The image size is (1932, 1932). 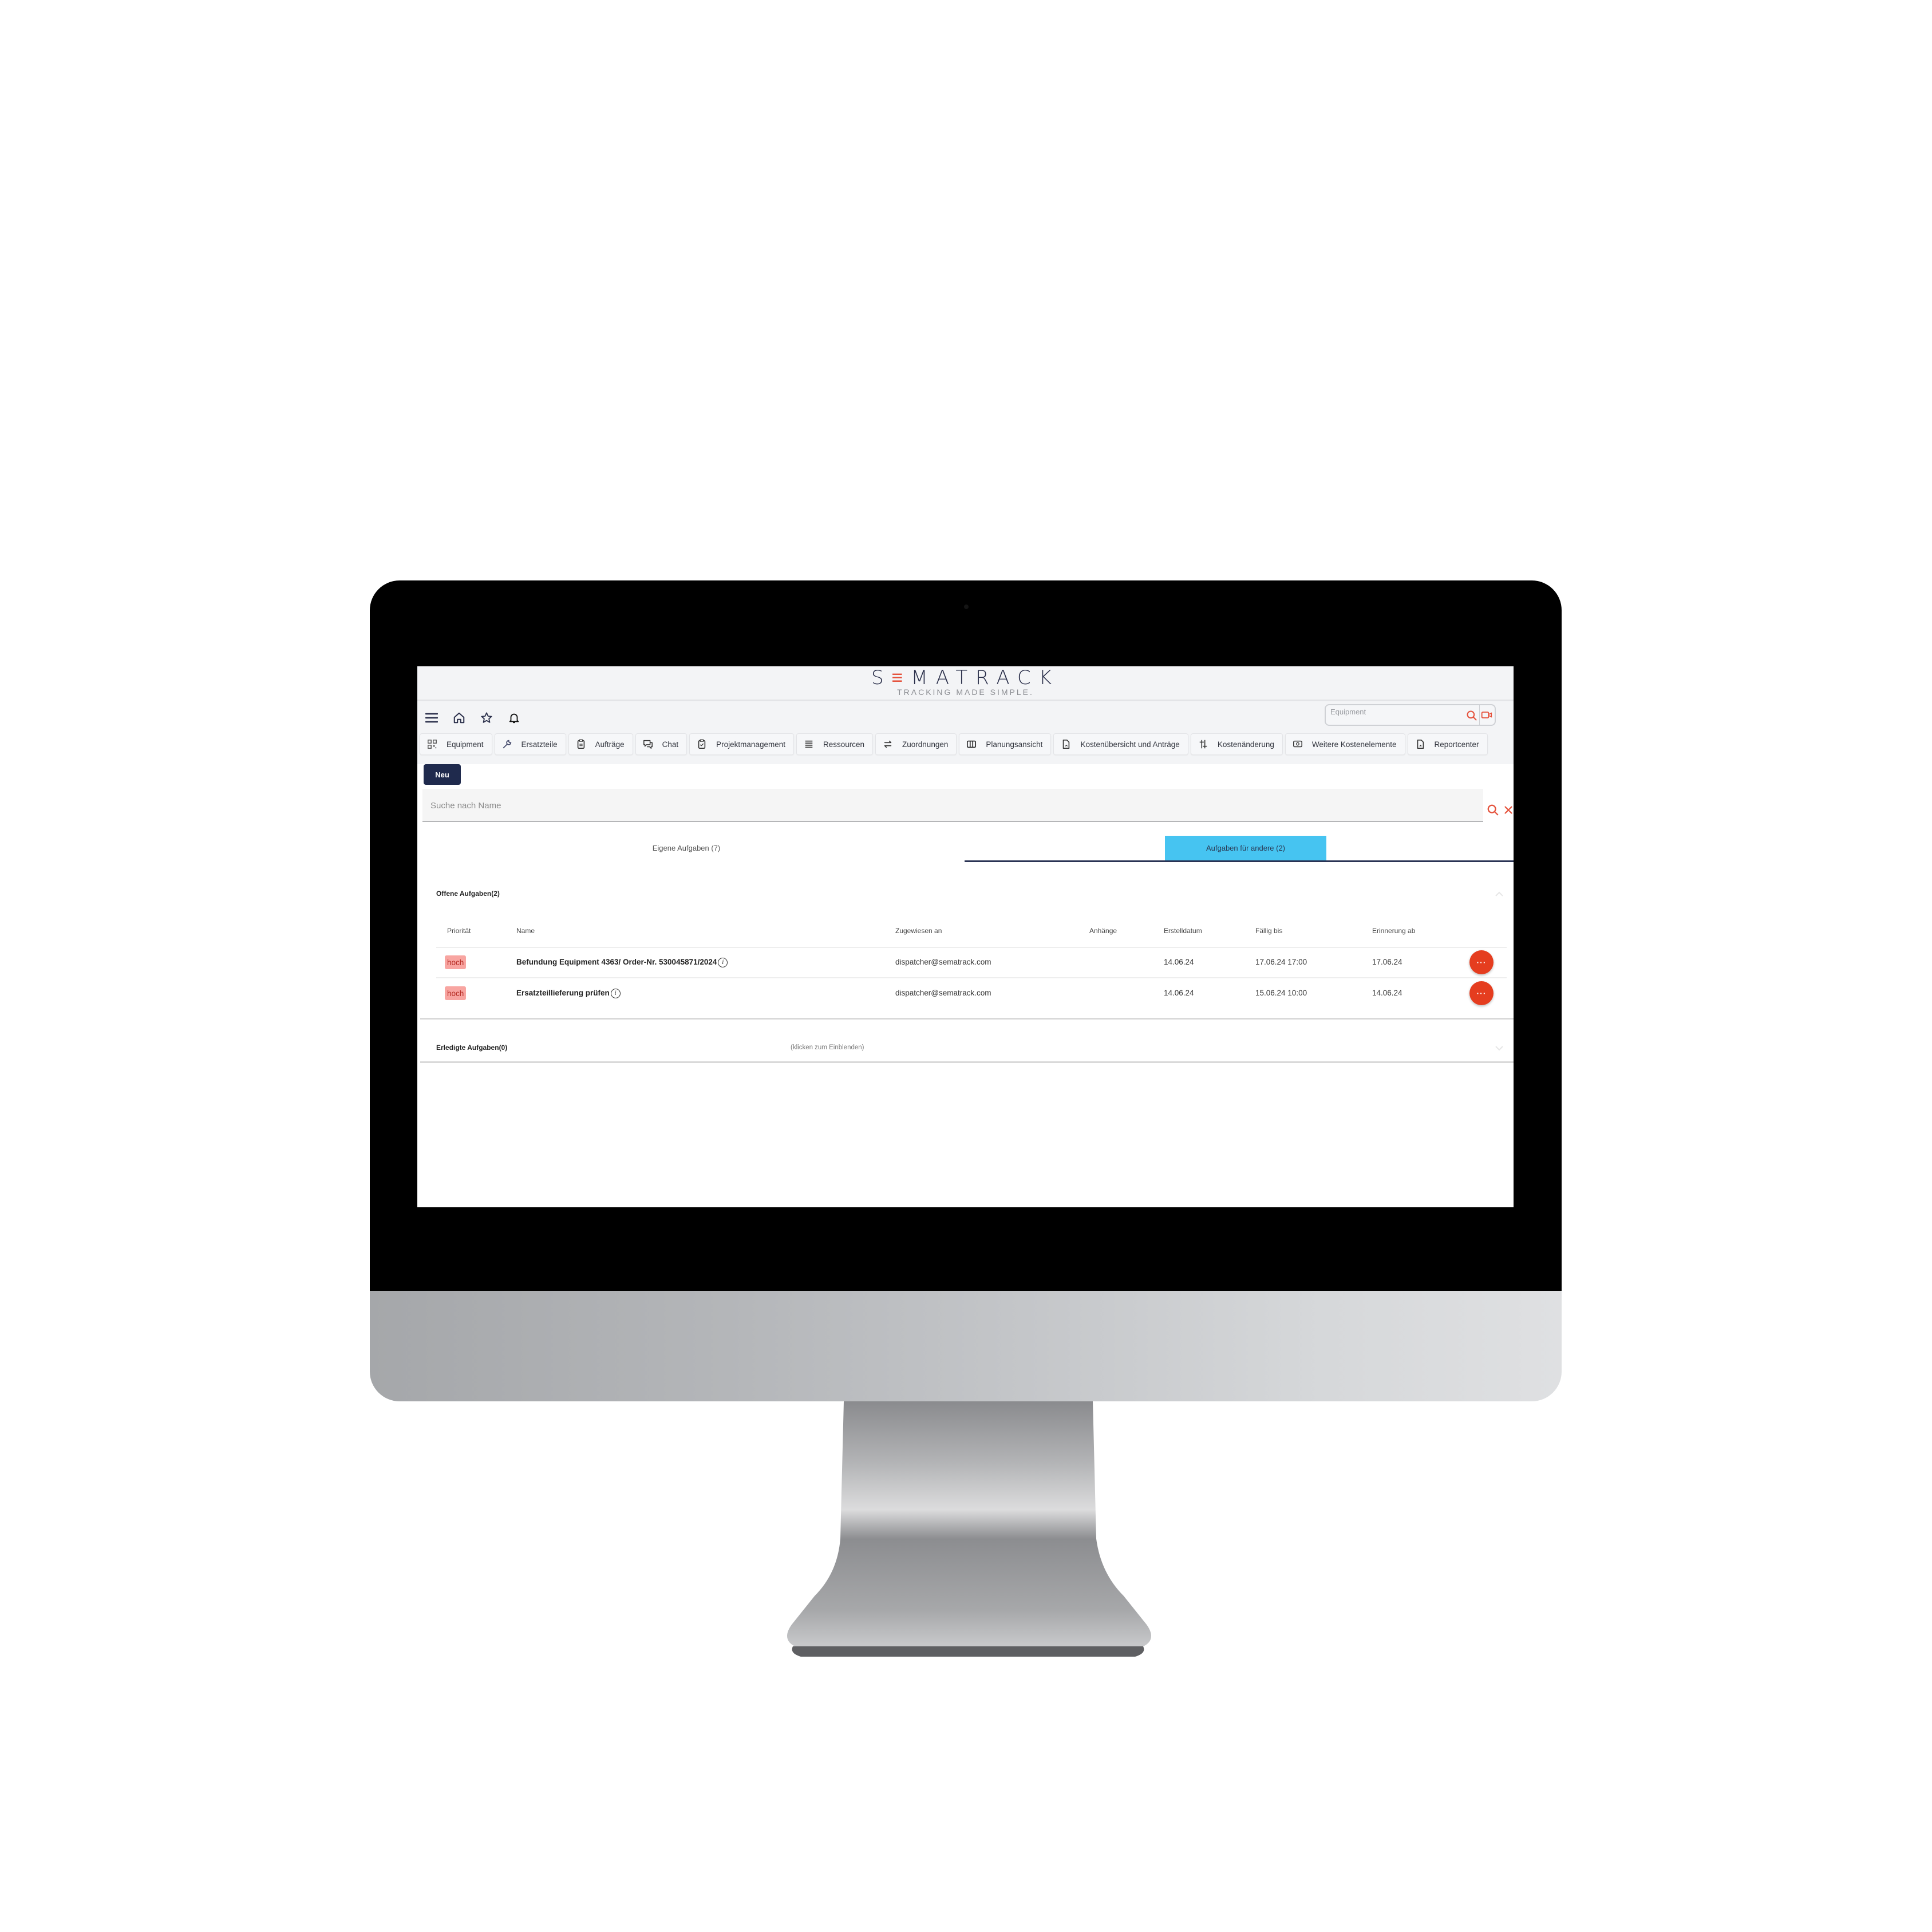 What do you see at coordinates (1479, 715) in the screenshot?
I see `search-separator` at bounding box center [1479, 715].